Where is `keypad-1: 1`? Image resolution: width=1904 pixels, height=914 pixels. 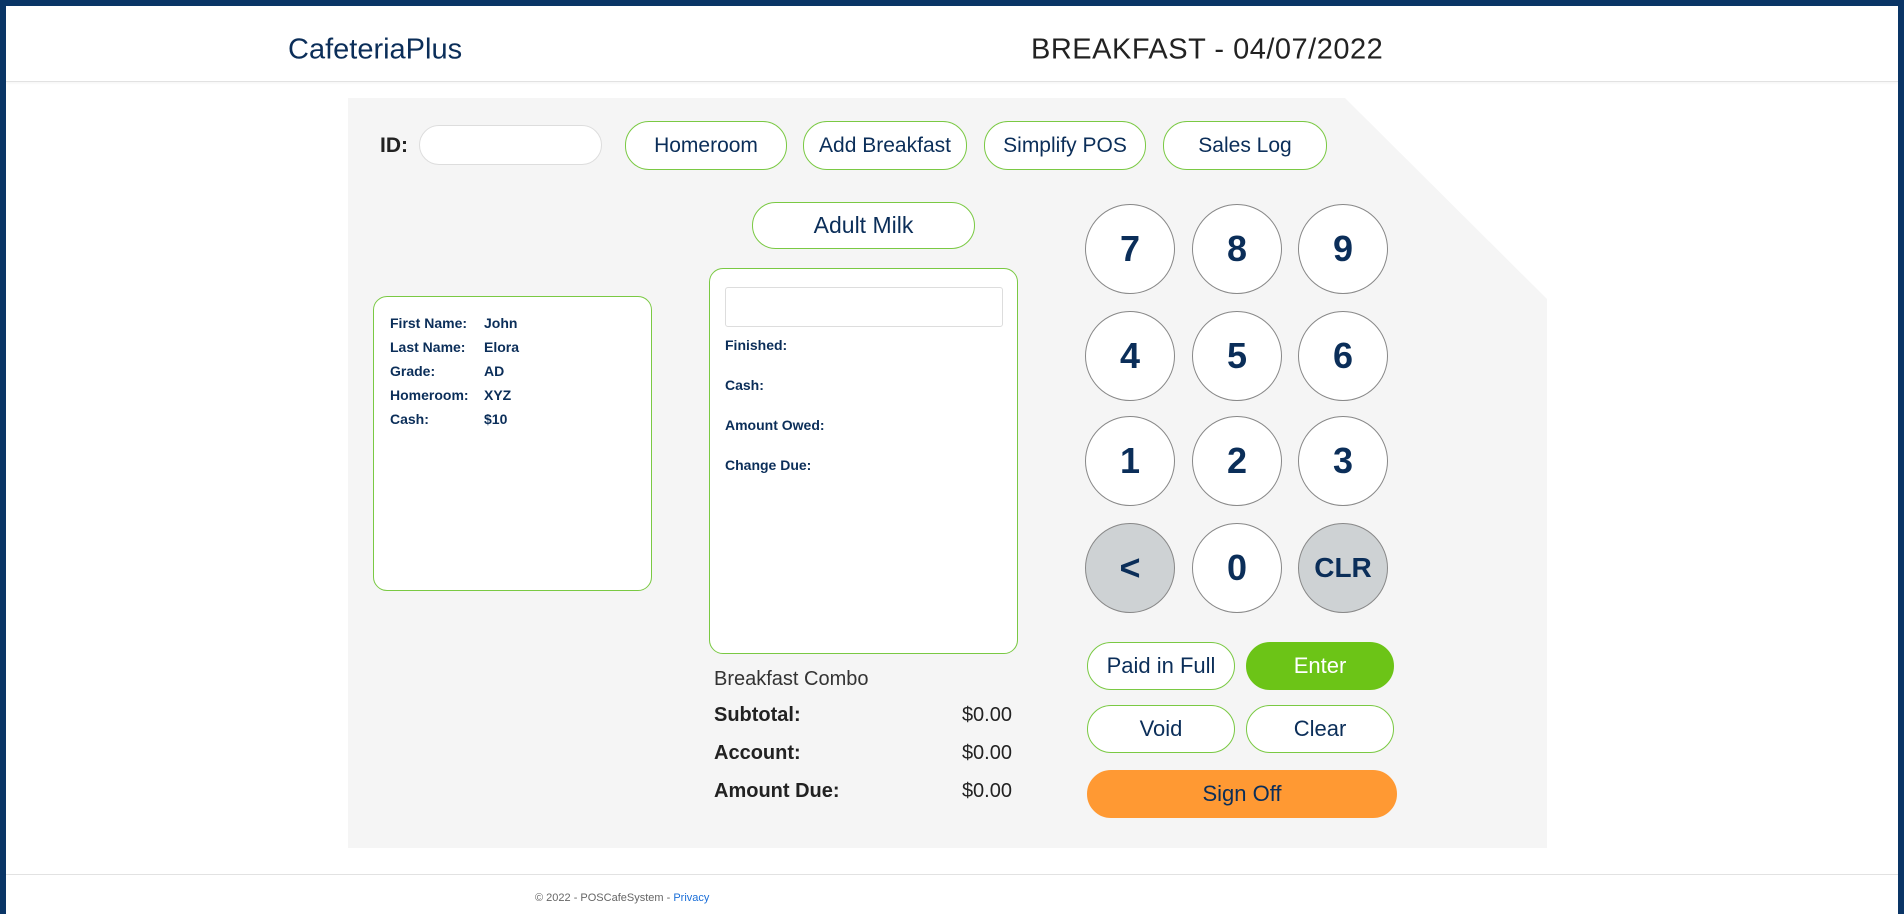
keypad-1: 1 is located at coordinates (1130, 461).